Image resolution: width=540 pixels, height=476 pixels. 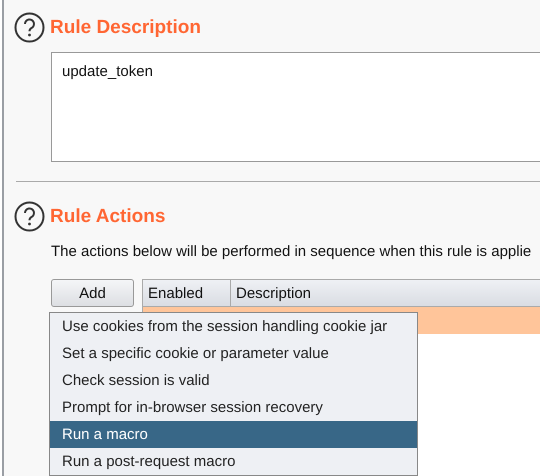 I want to click on section-title: Rule Description, so click(x=125, y=27).